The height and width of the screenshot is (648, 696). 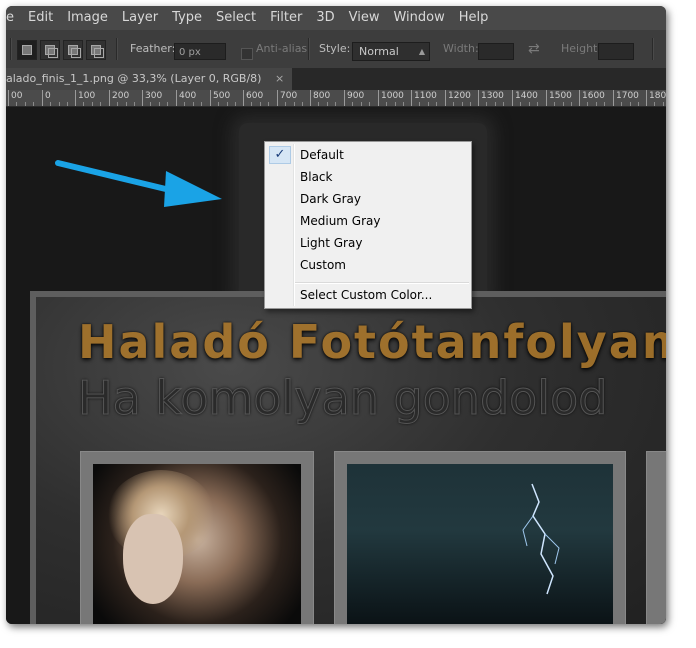 What do you see at coordinates (418, 18) in the screenshot?
I see `menu-window: Window` at bounding box center [418, 18].